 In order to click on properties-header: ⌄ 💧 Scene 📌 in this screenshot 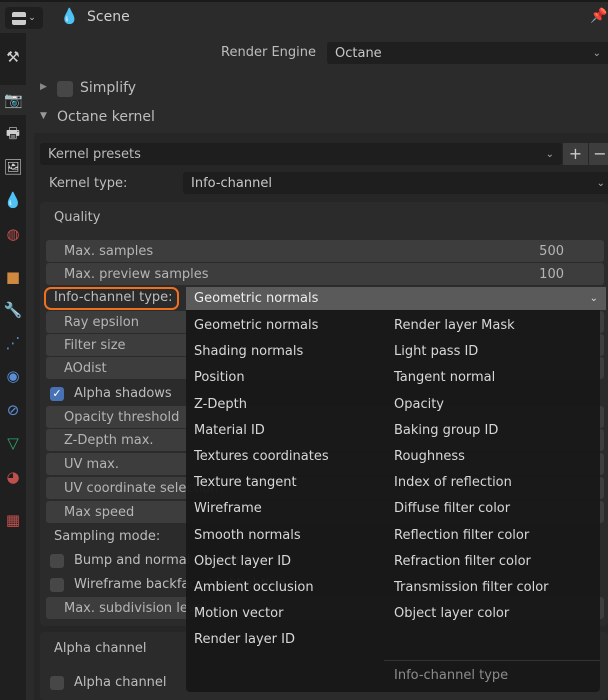, I will do `click(304, 16)`.